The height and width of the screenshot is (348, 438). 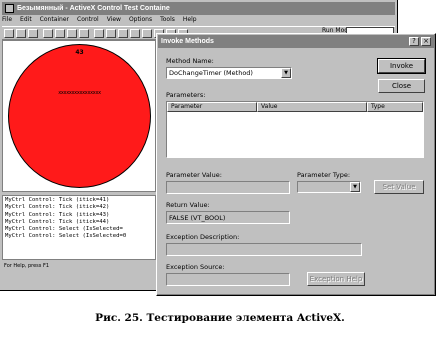 I want to click on save-icon, so click(x=33, y=33).